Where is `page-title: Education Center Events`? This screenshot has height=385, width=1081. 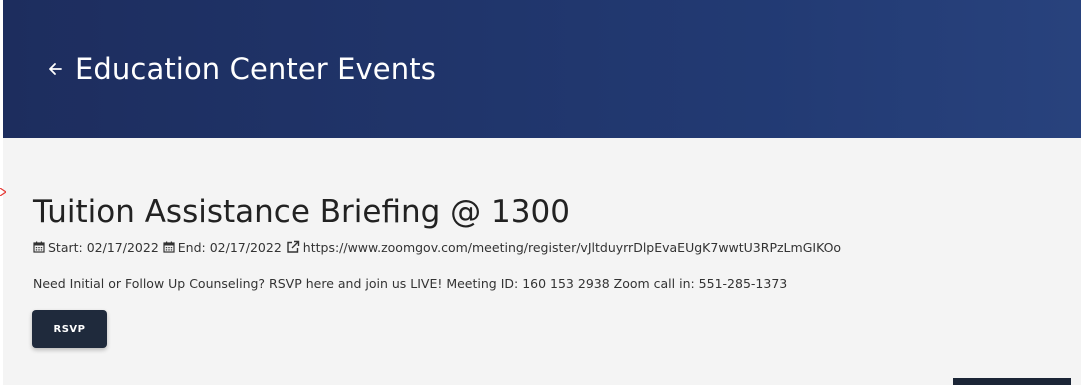
page-title: Education Center Events is located at coordinates (255, 69).